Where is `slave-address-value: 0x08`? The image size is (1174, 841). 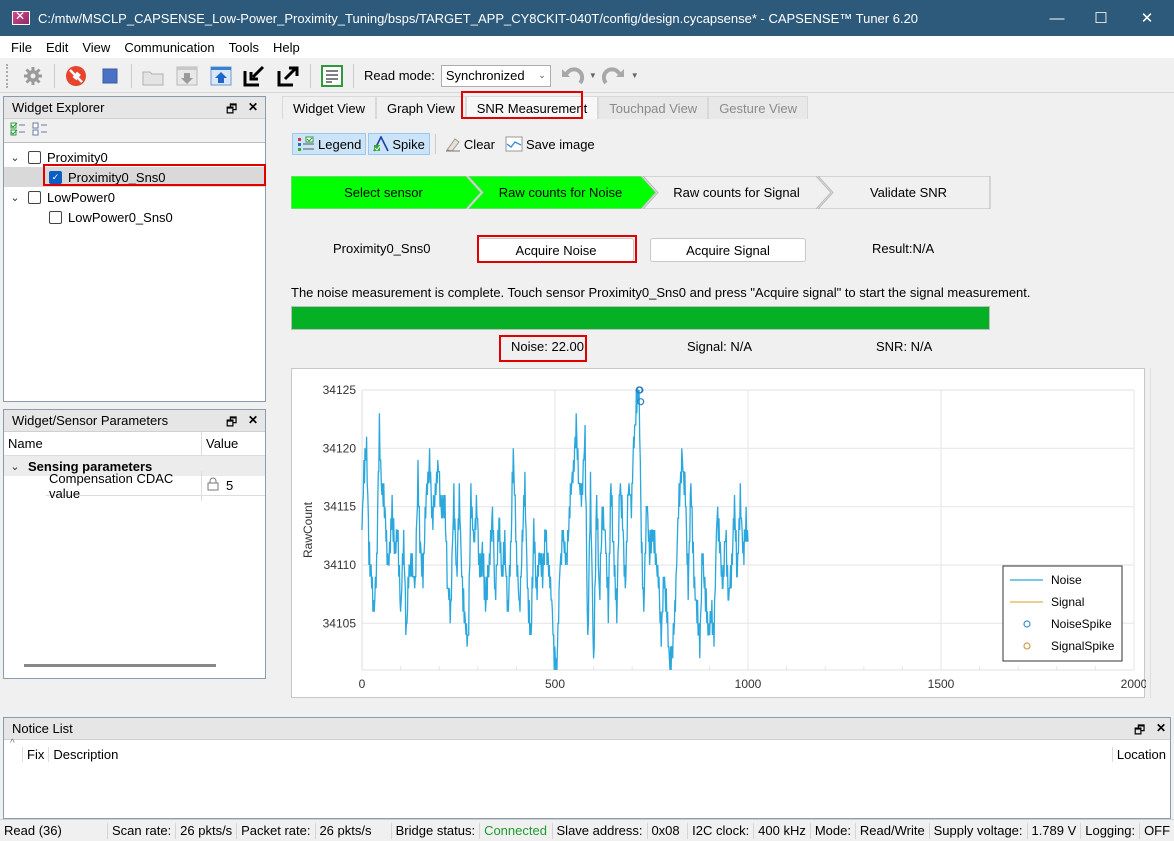
slave-address-value: 0x08 is located at coordinates (665, 830).